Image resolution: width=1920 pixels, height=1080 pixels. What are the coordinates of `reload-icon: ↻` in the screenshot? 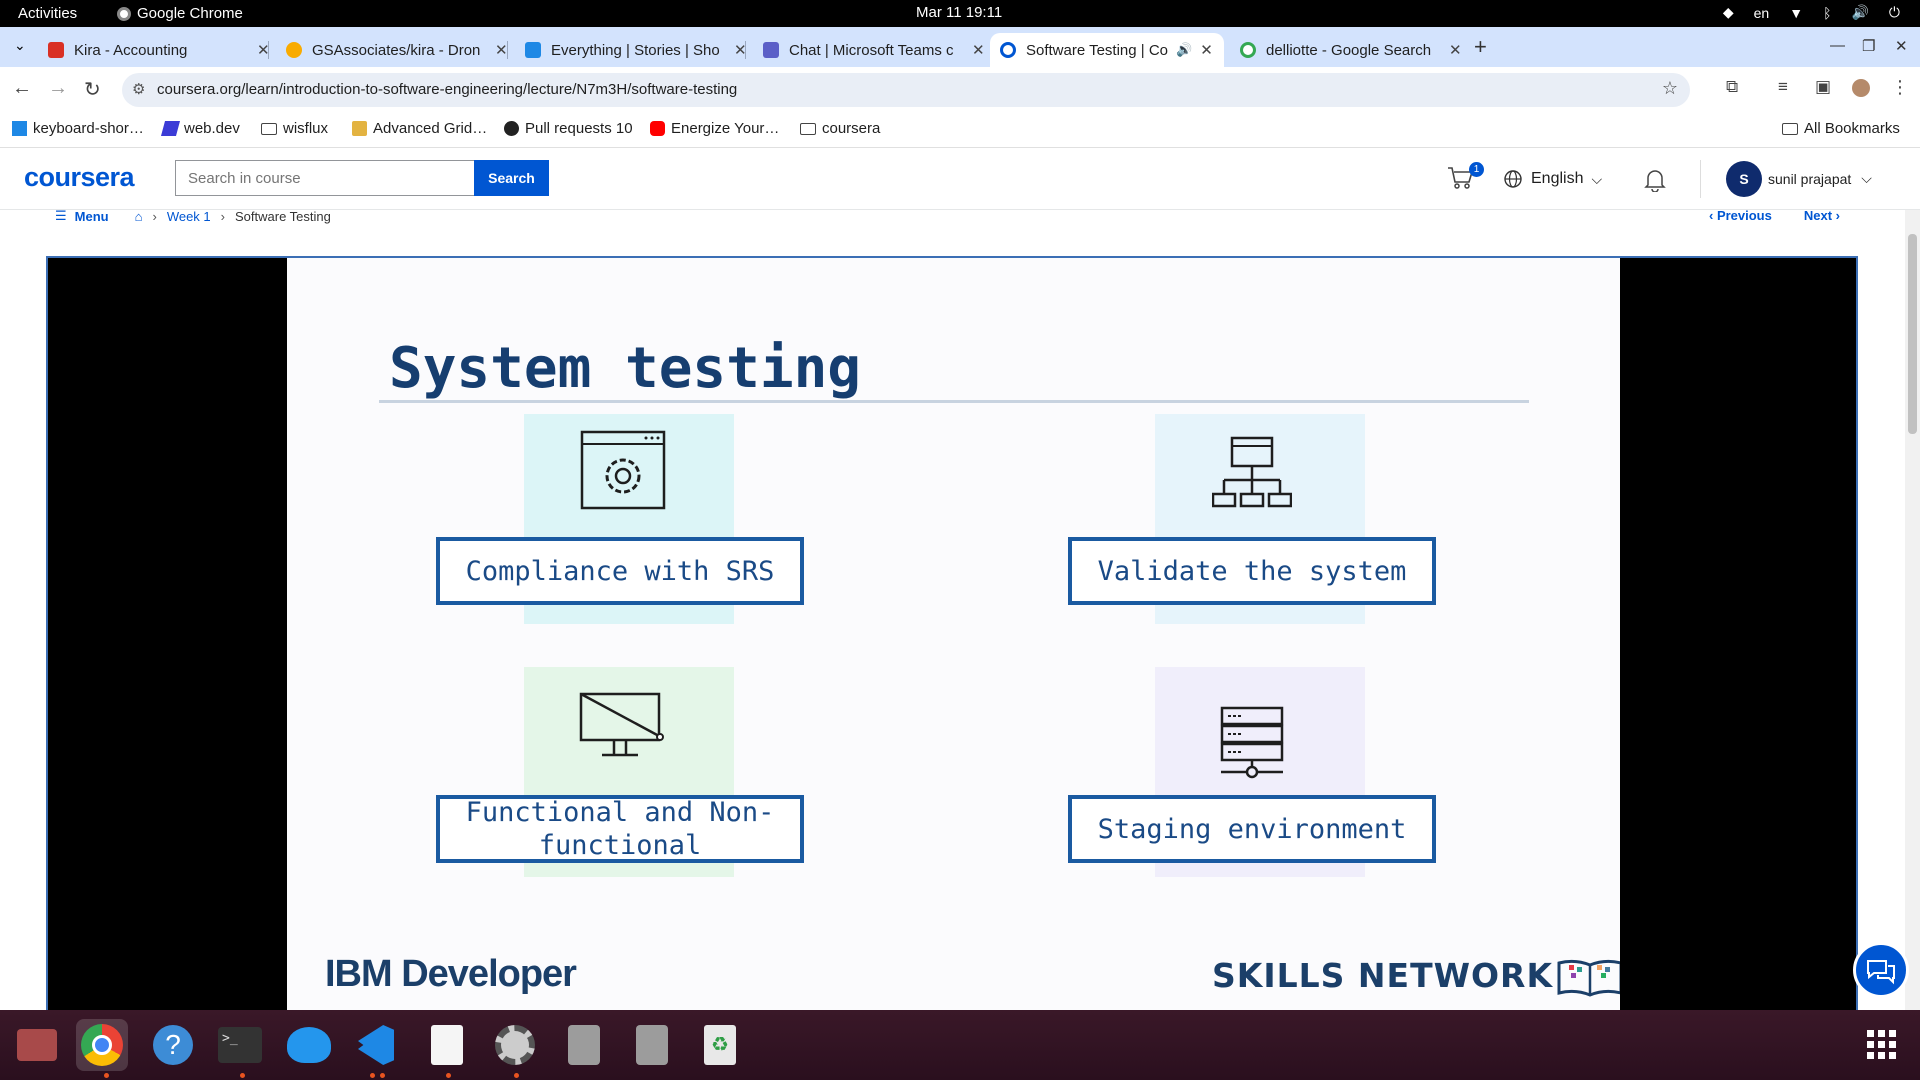 It's located at (92, 89).